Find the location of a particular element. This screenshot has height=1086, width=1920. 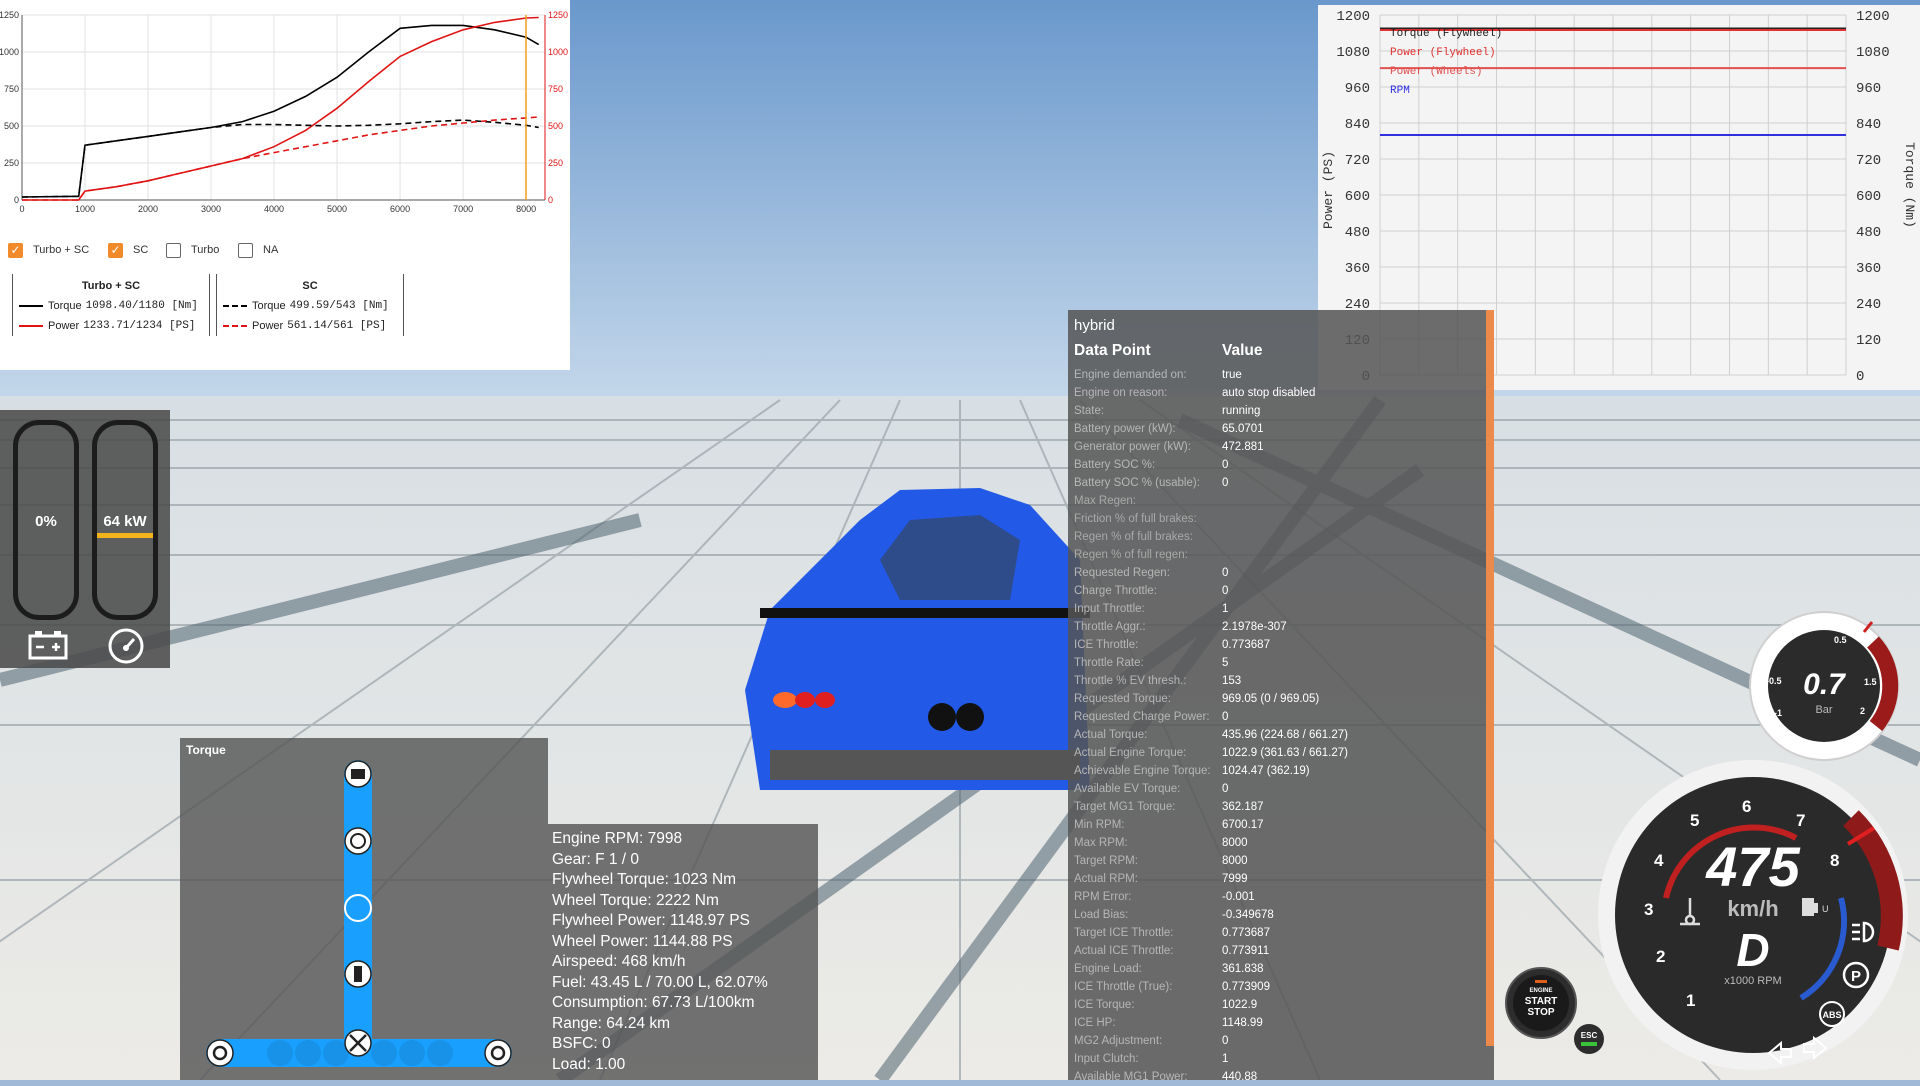

driveshaft-node-icon is located at coordinates (358, 974).